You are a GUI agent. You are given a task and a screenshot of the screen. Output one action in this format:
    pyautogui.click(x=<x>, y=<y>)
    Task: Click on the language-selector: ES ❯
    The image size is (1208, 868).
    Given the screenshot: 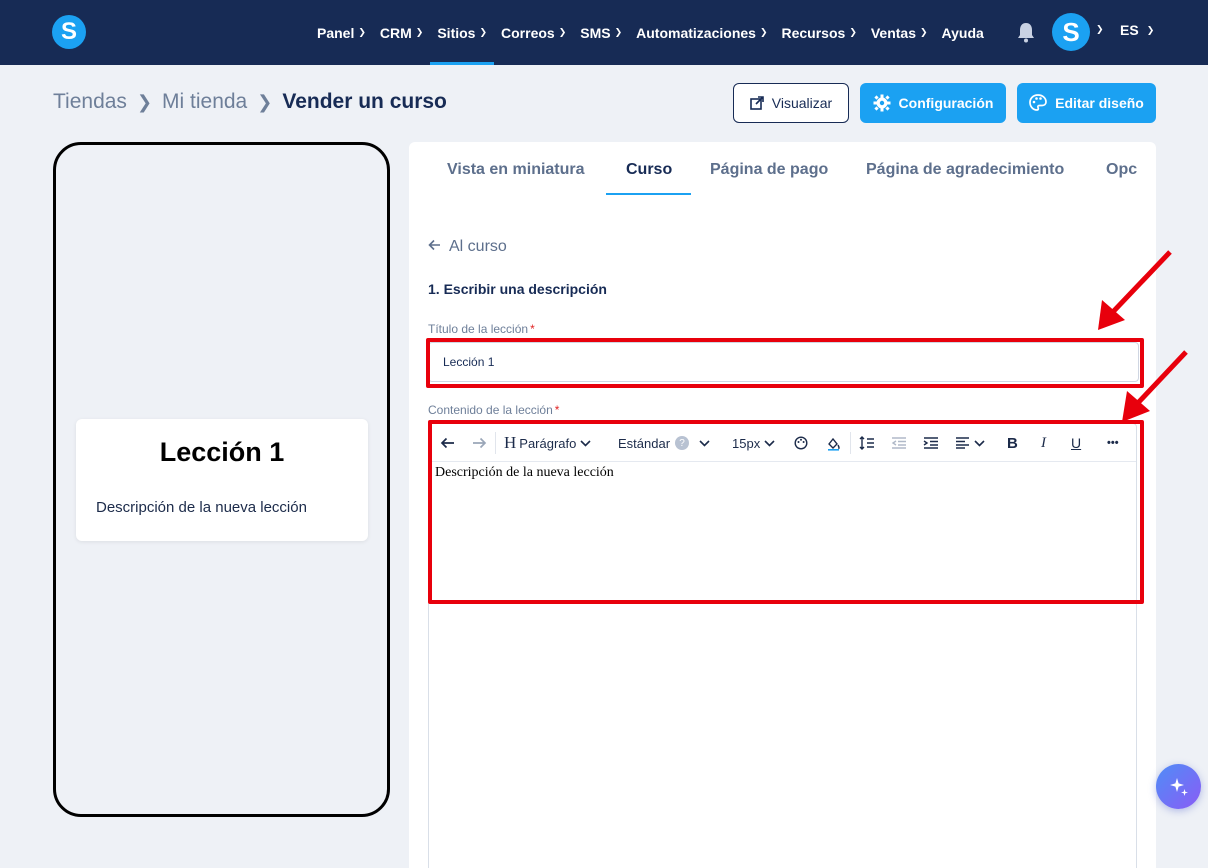 What is the action you would take?
    pyautogui.click(x=1137, y=30)
    